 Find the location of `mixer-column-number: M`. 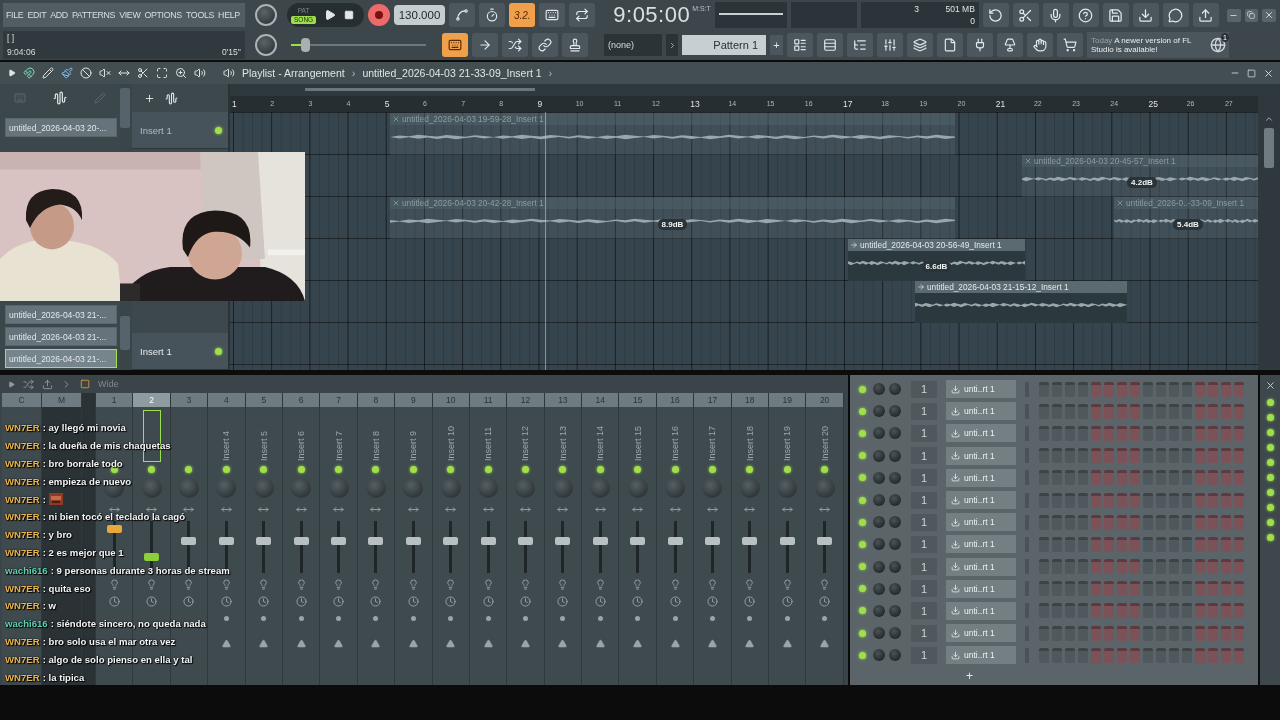

mixer-column-number: M is located at coordinates (61, 400).